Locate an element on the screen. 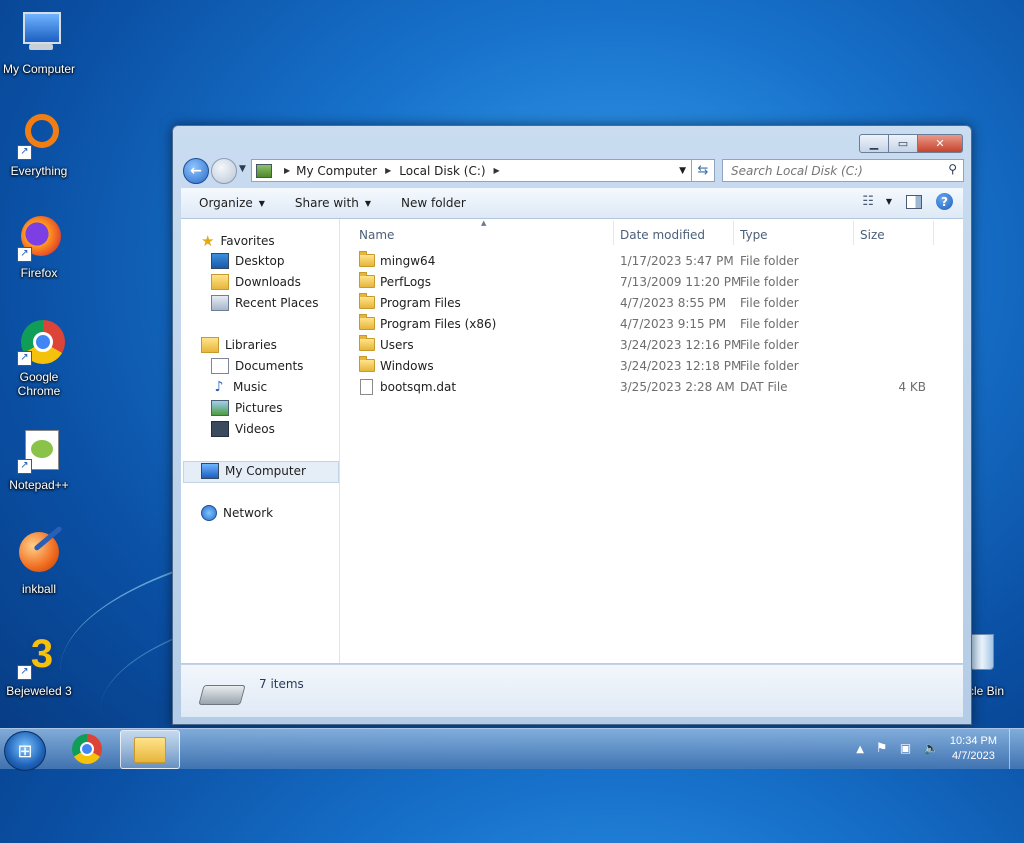  column-header-size: Size is located at coordinates (895, 235).